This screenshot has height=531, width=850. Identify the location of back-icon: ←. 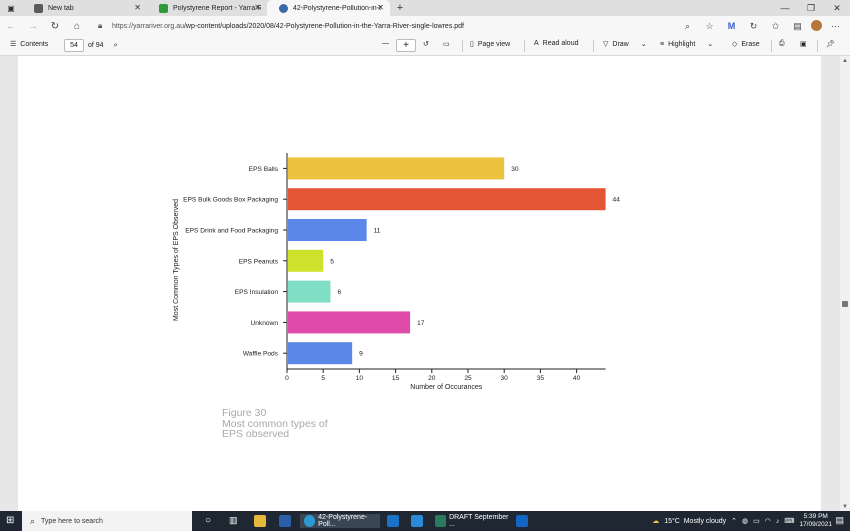
(11, 26).